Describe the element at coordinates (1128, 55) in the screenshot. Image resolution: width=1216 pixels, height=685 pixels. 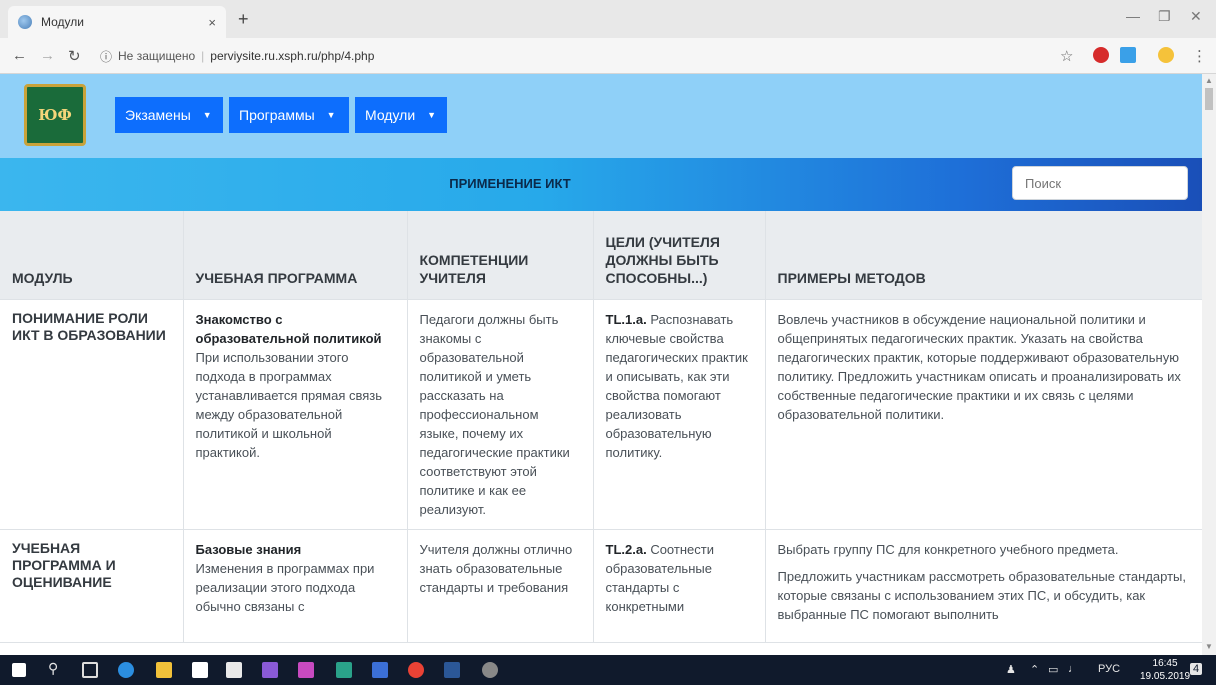
I see `extension-play-icon` at that location.